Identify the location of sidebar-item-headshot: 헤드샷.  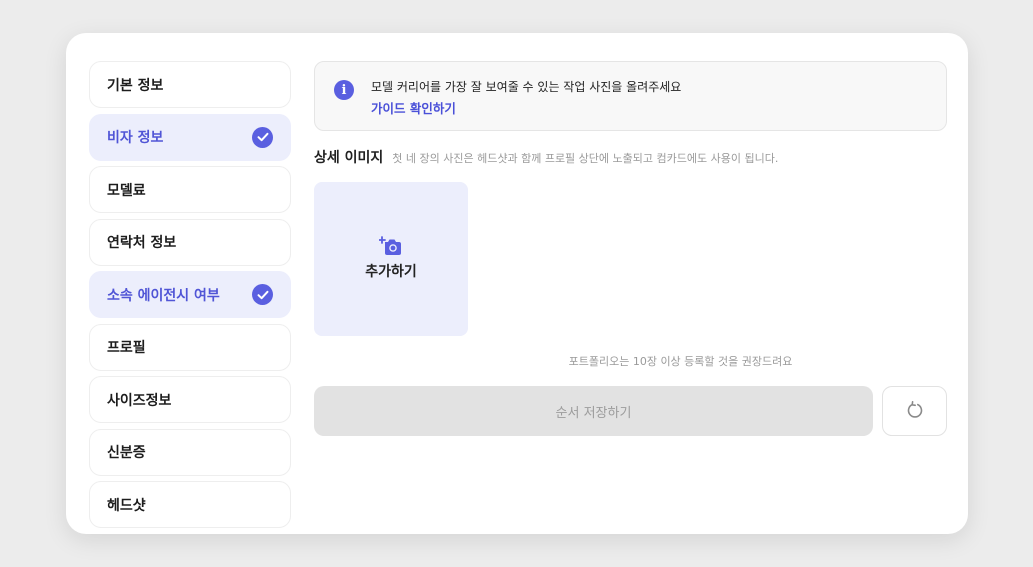
(190, 504).